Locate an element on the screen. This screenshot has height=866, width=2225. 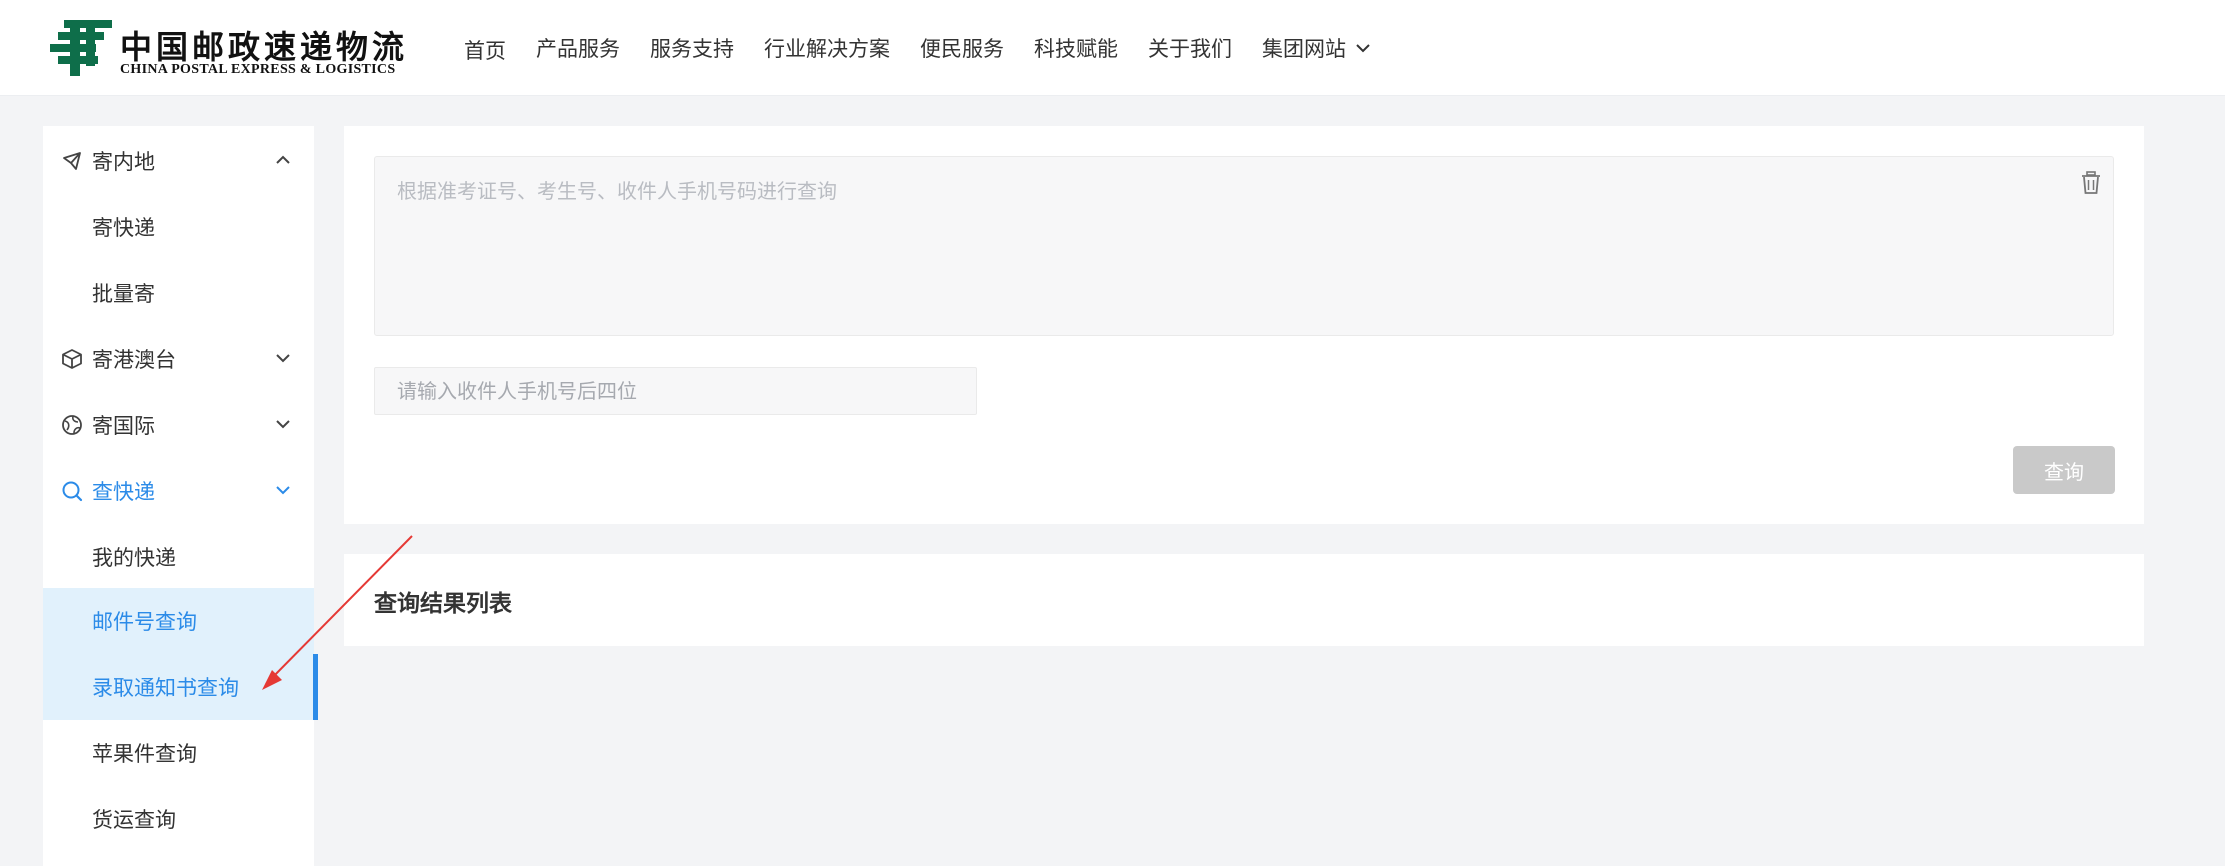
sidebar-item-my-express: 我的快递 is located at coordinates (178, 557).